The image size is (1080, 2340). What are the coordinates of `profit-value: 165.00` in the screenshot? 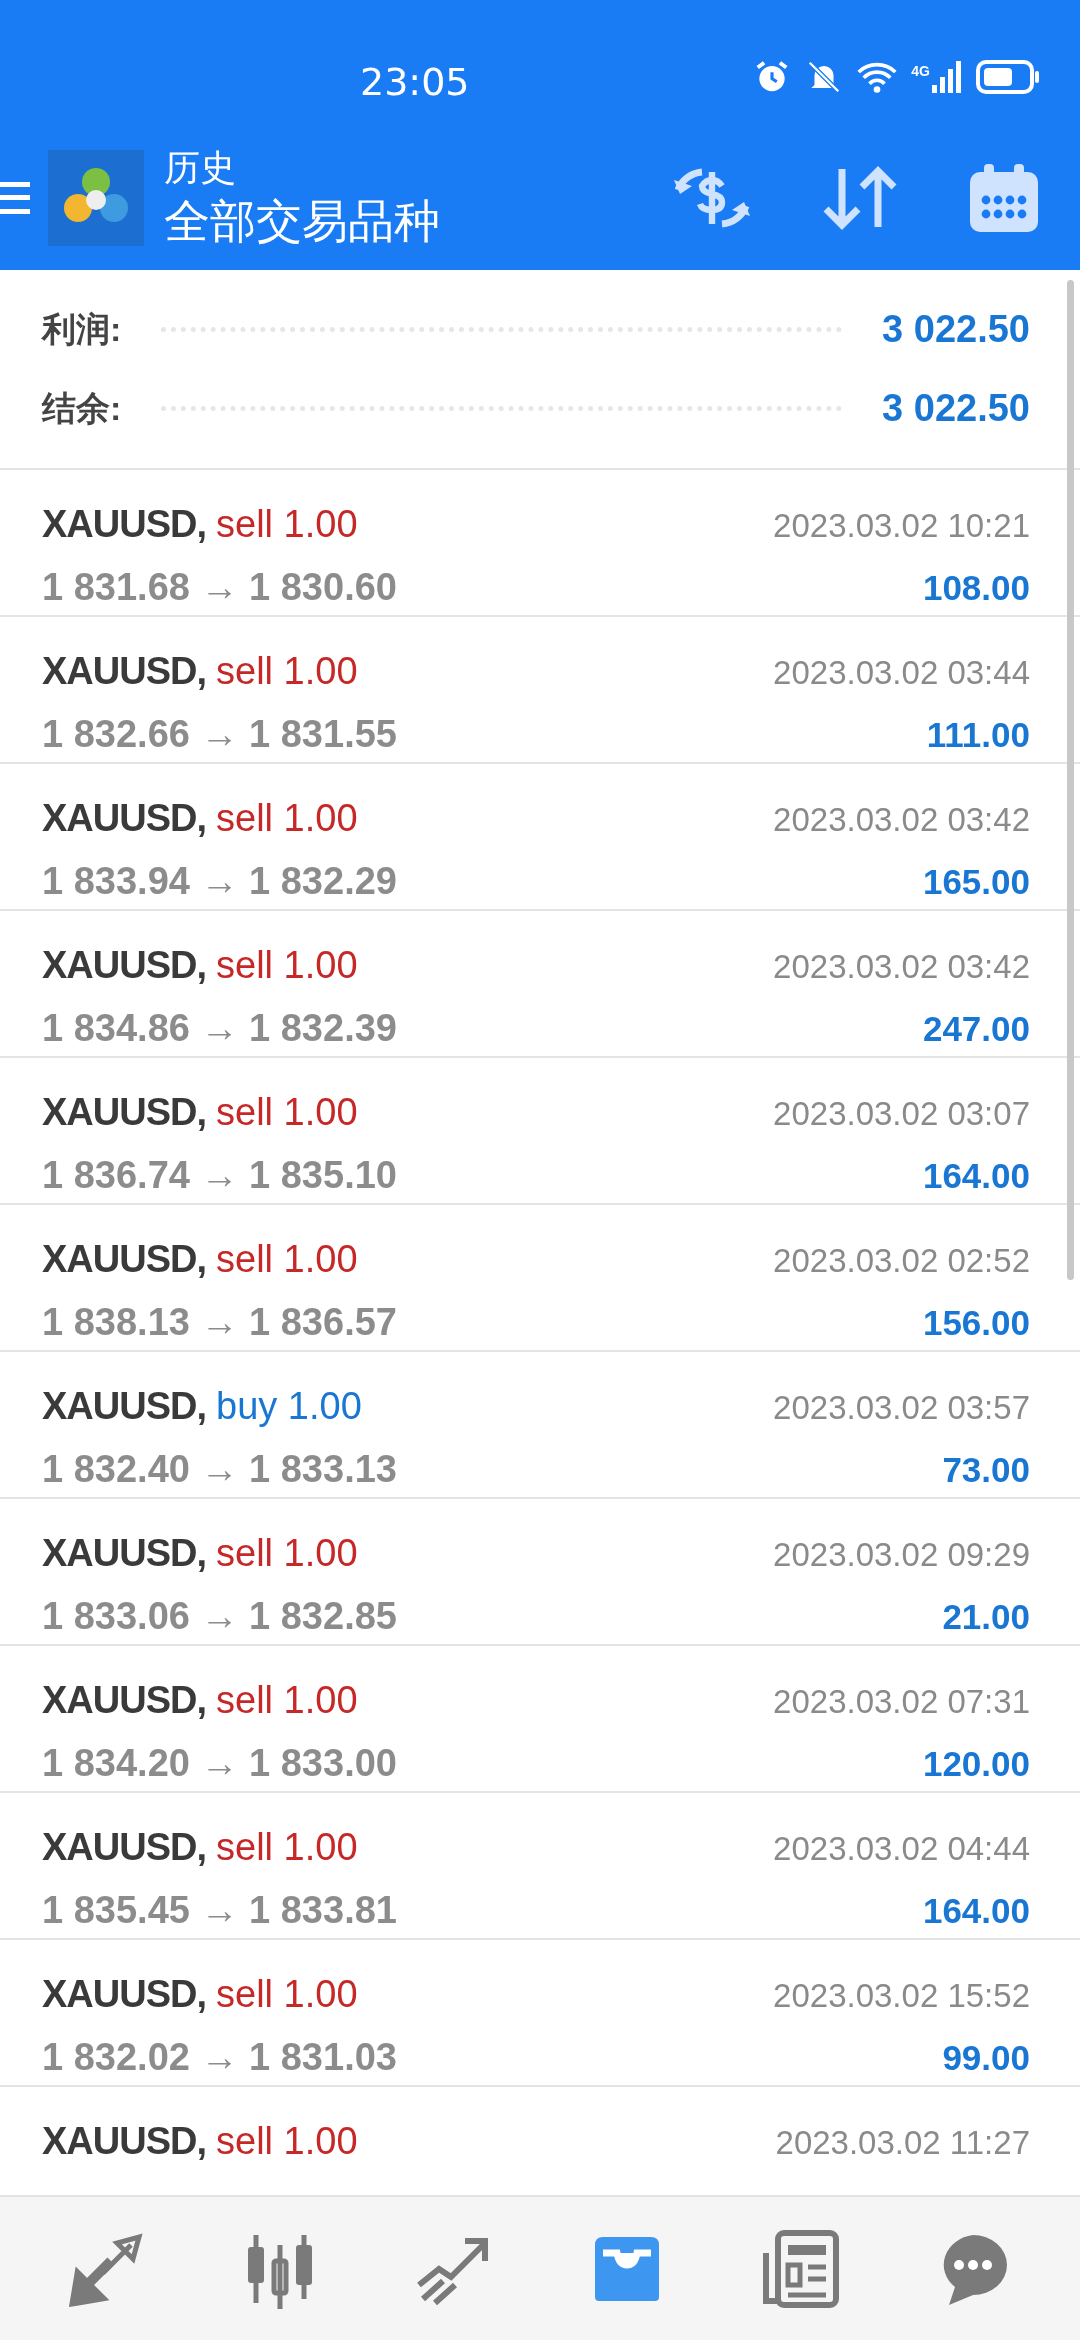 It's located at (976, 882).